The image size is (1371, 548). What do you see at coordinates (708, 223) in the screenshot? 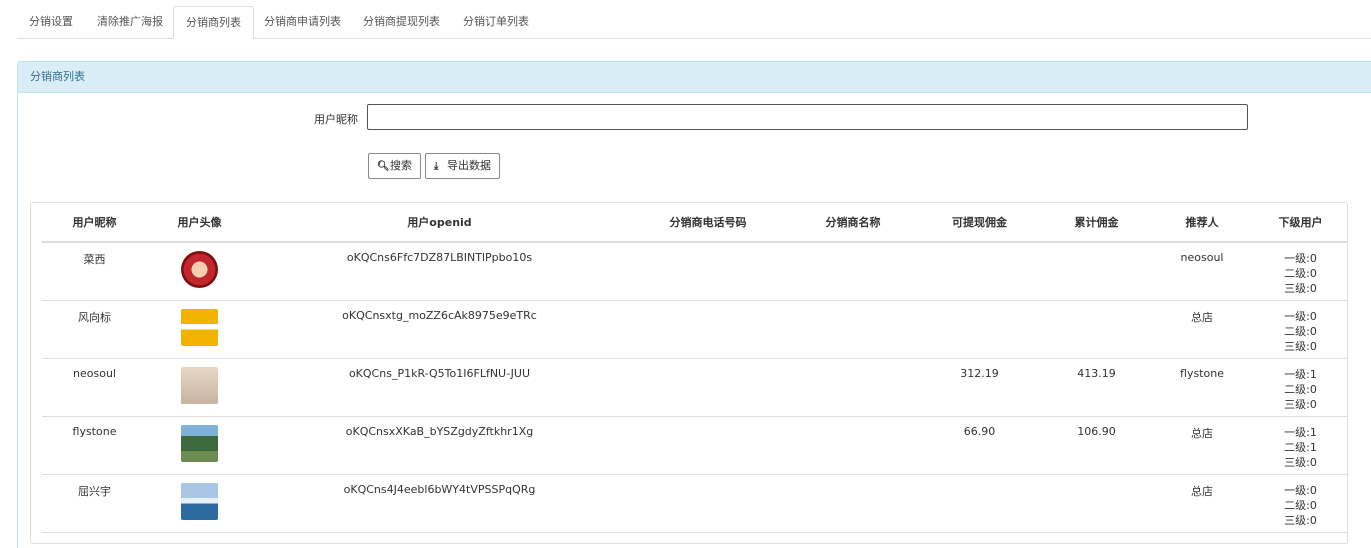
I see `header-phone: 分销商电话号码` at bounding box center [708, 223].